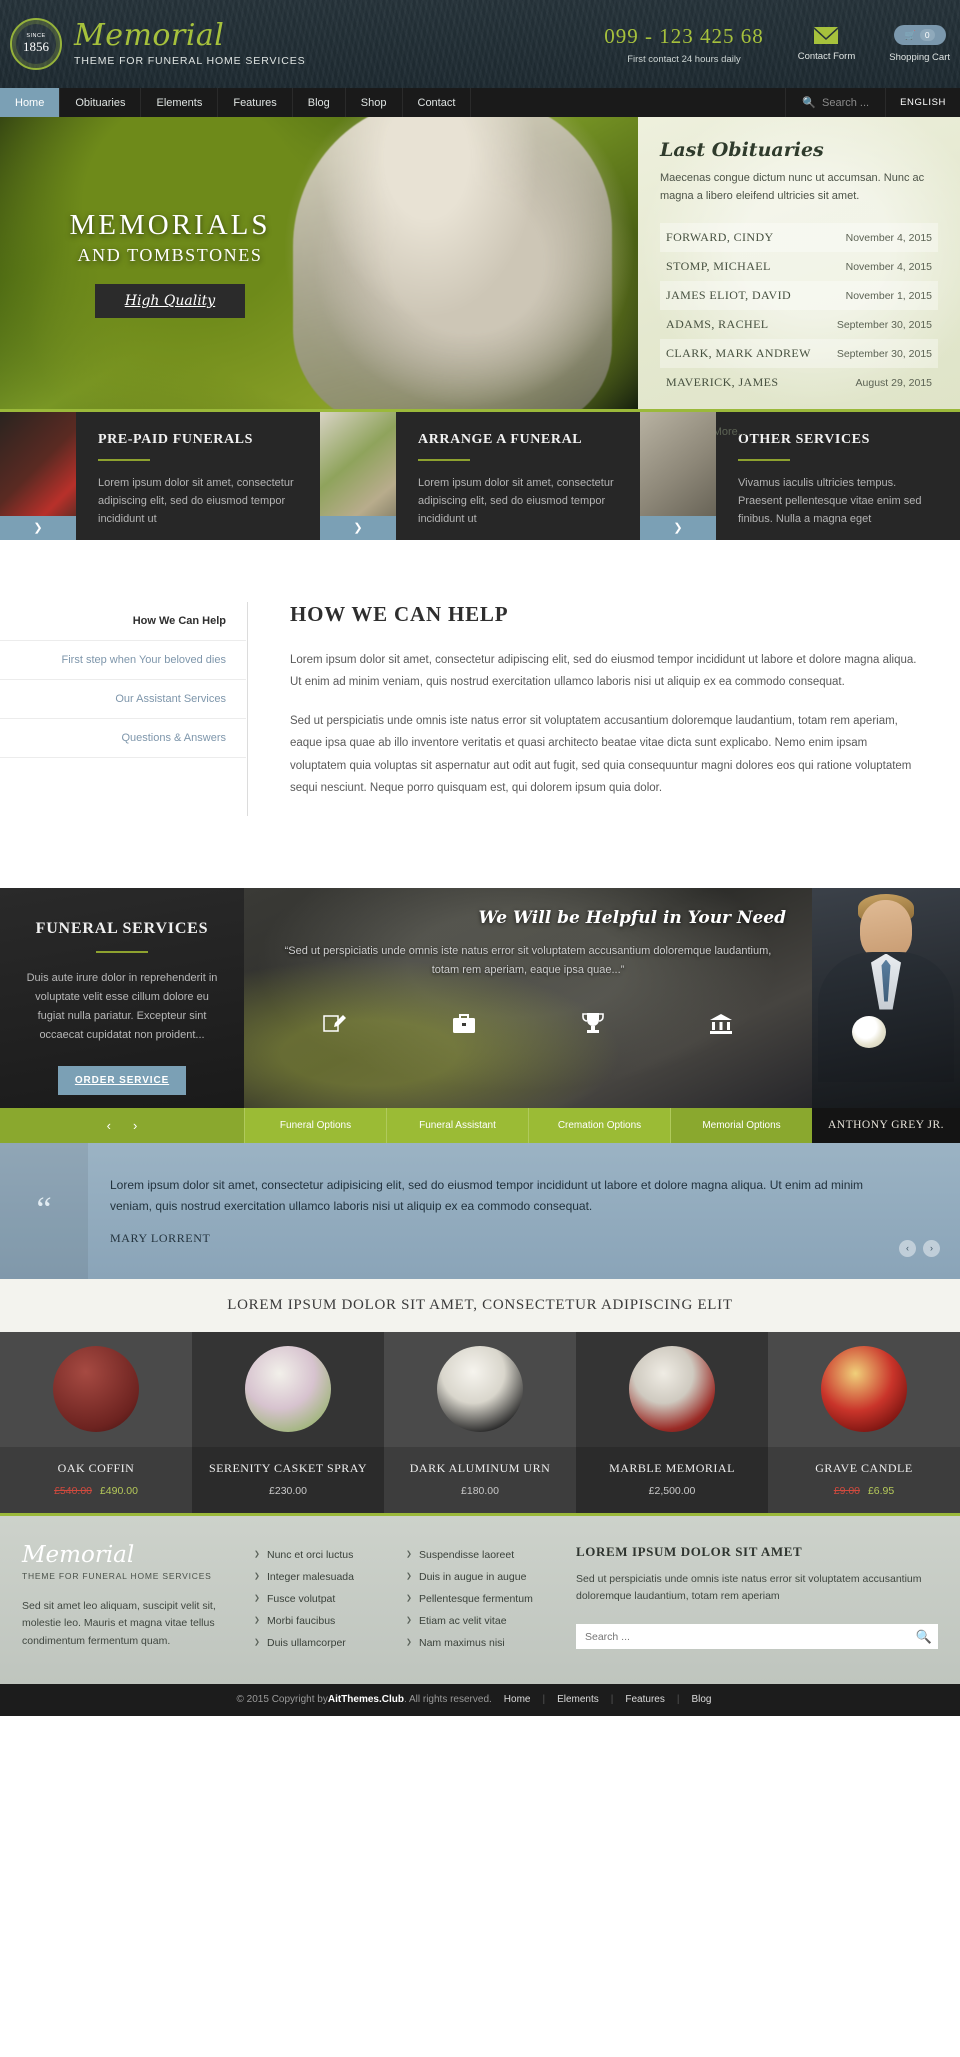 This screenshot has height=2057, width=960. What do you see at coordinates (701, 1699) in the screenshot?
I see `copyright-link-blog: Blog` at bounding box center [701, 1699].